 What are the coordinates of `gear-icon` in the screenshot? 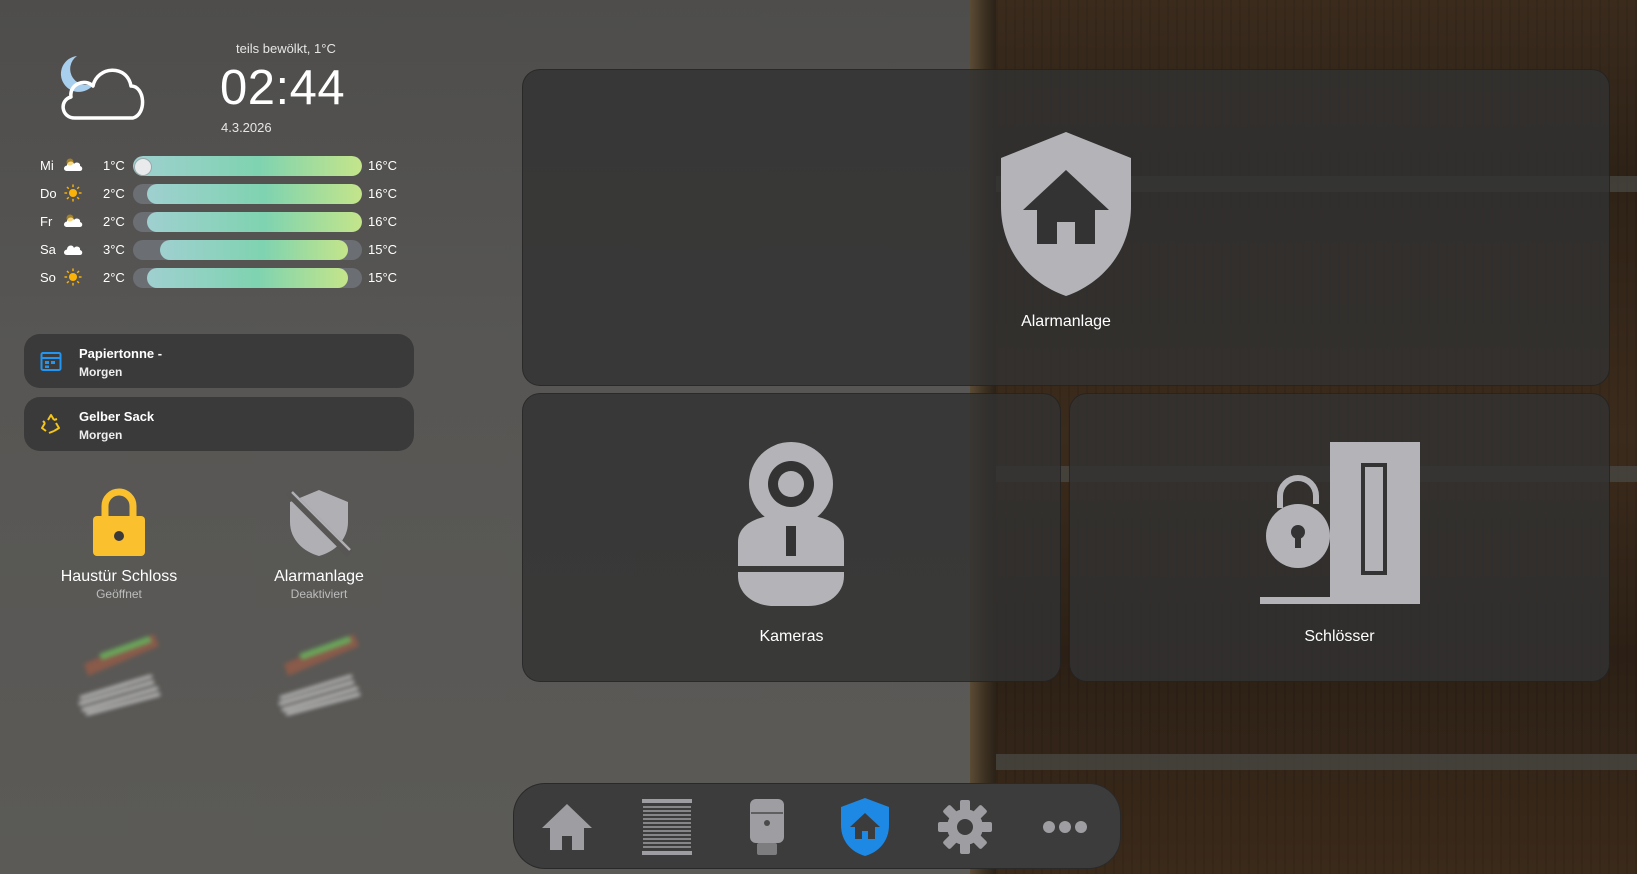 It's located at (965, 827).